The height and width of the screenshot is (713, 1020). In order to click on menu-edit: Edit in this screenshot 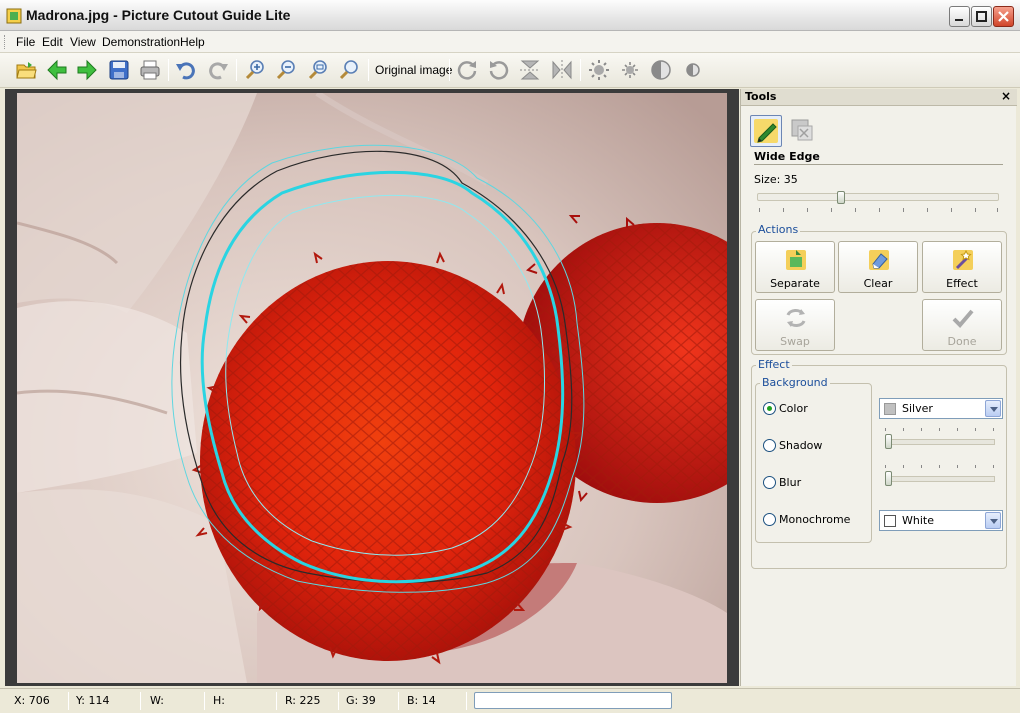, I will do `click(52, 42)`.